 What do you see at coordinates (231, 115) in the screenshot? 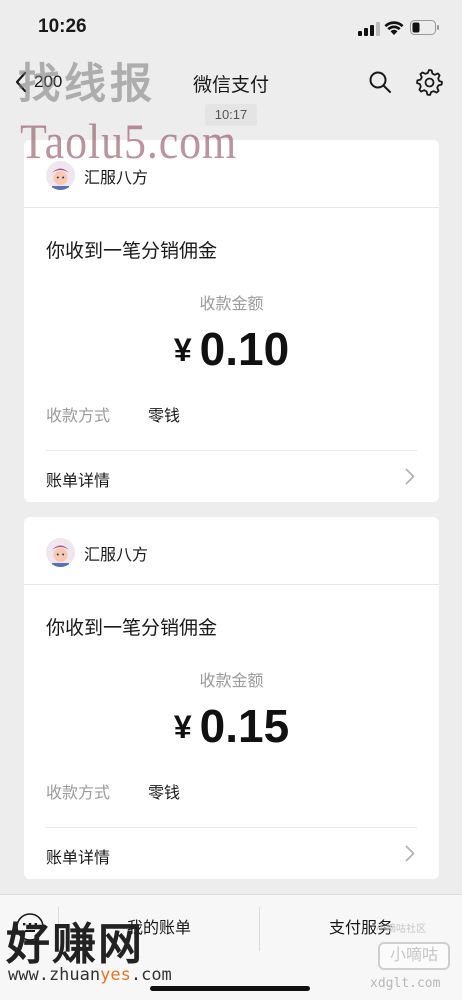
I see `message-timestamp: 10:17` at bounding box center [231, 115].